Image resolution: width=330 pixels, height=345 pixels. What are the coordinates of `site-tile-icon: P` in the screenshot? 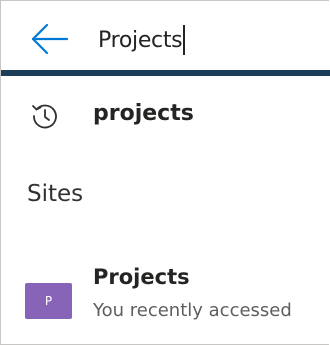 It's located at (48, 301).